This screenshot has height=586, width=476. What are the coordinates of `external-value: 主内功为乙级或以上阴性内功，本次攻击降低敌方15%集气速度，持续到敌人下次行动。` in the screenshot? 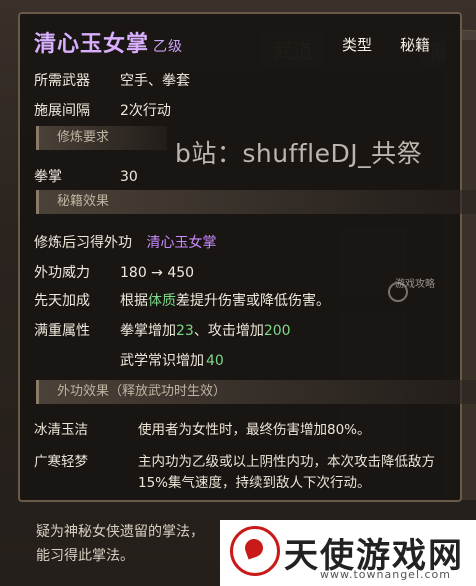 It's located at (286, 472).